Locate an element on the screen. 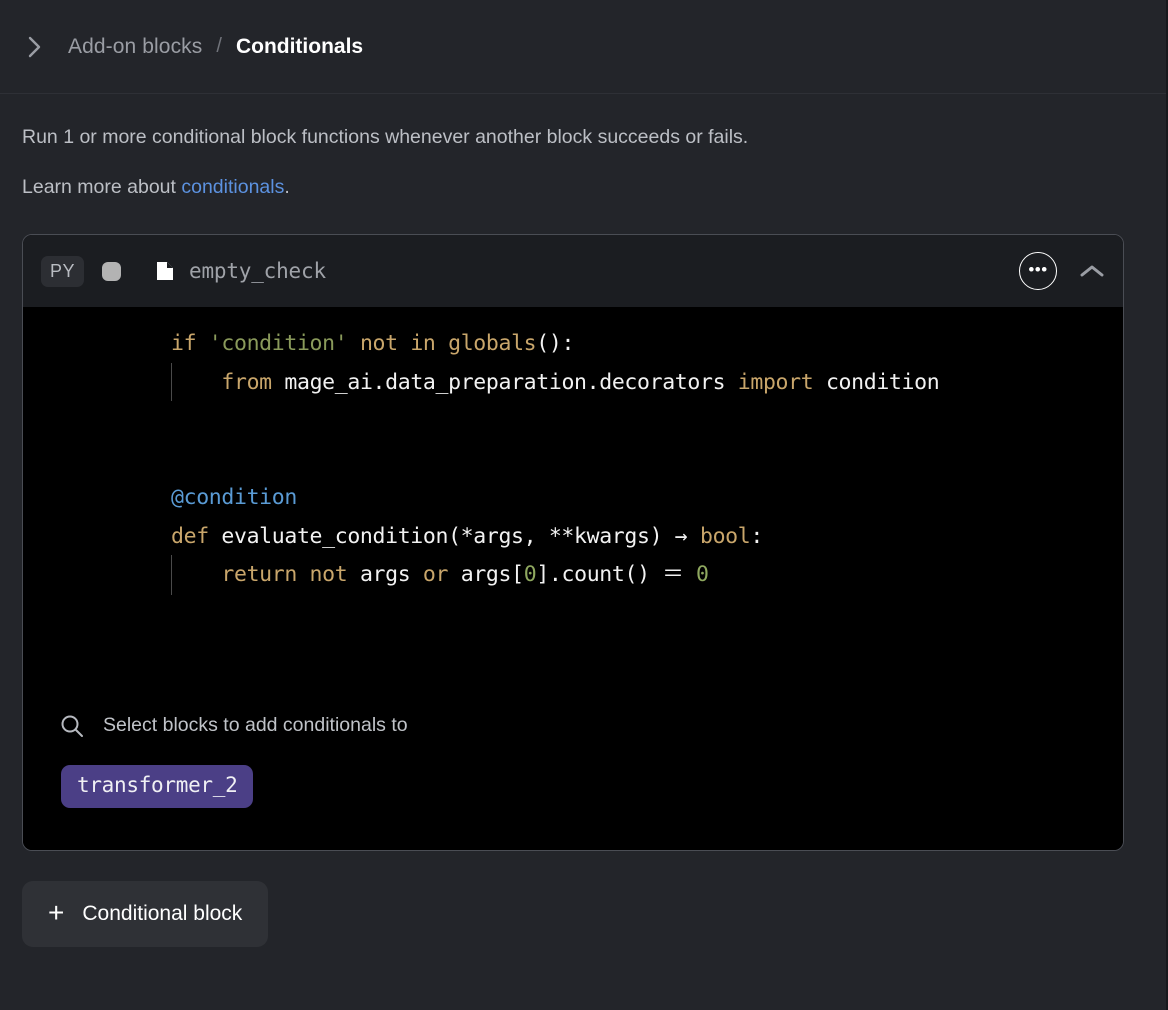 The height and width of the screenshot is (1010, 1168). code-token: globals is located at coordinates (492, 343).